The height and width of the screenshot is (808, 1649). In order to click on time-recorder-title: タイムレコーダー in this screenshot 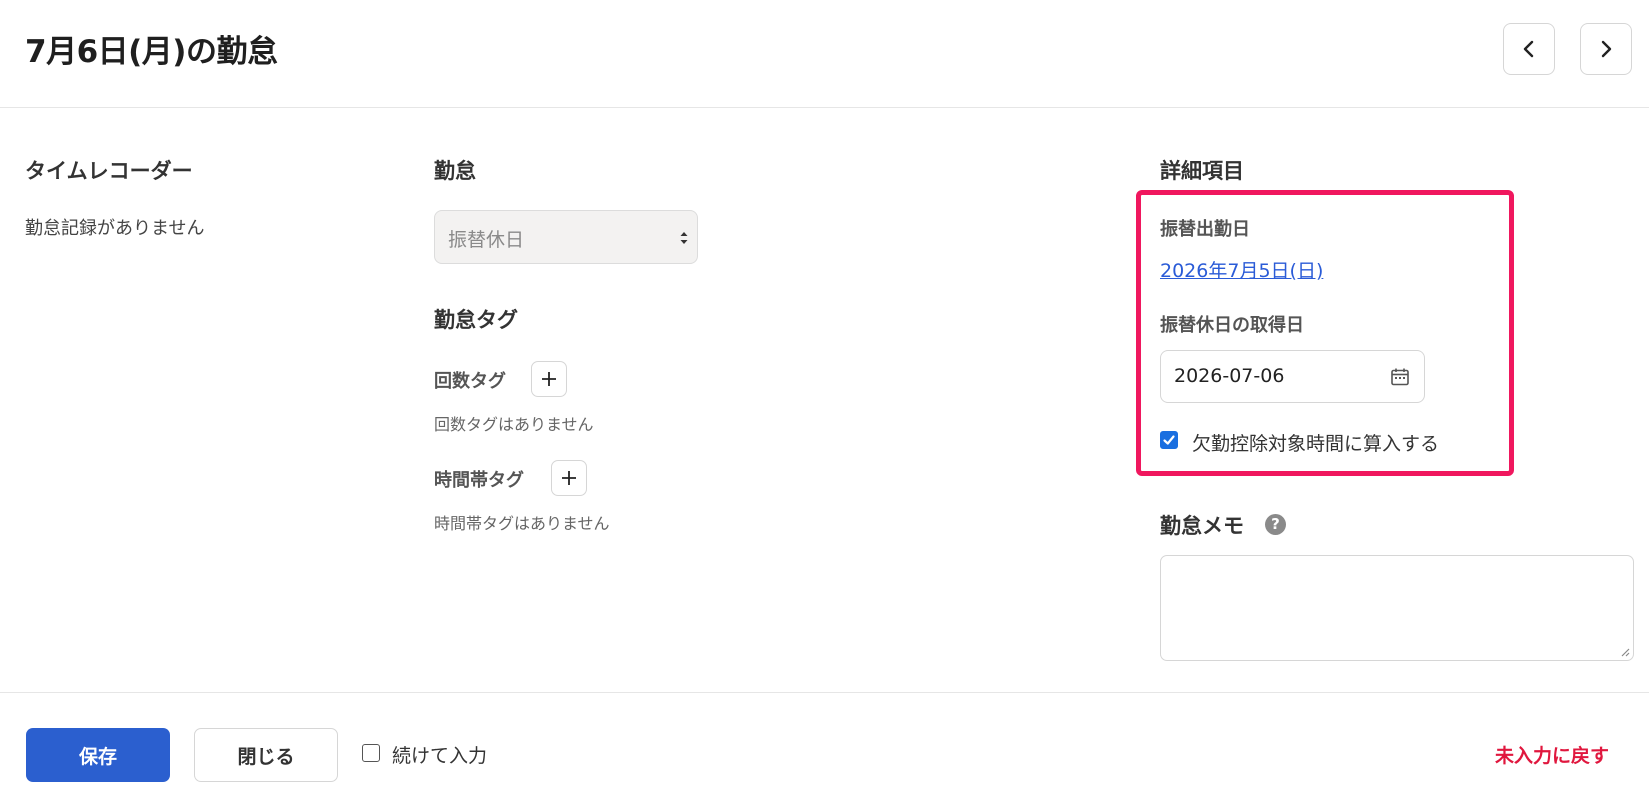, I will do `click(109, 171)`.